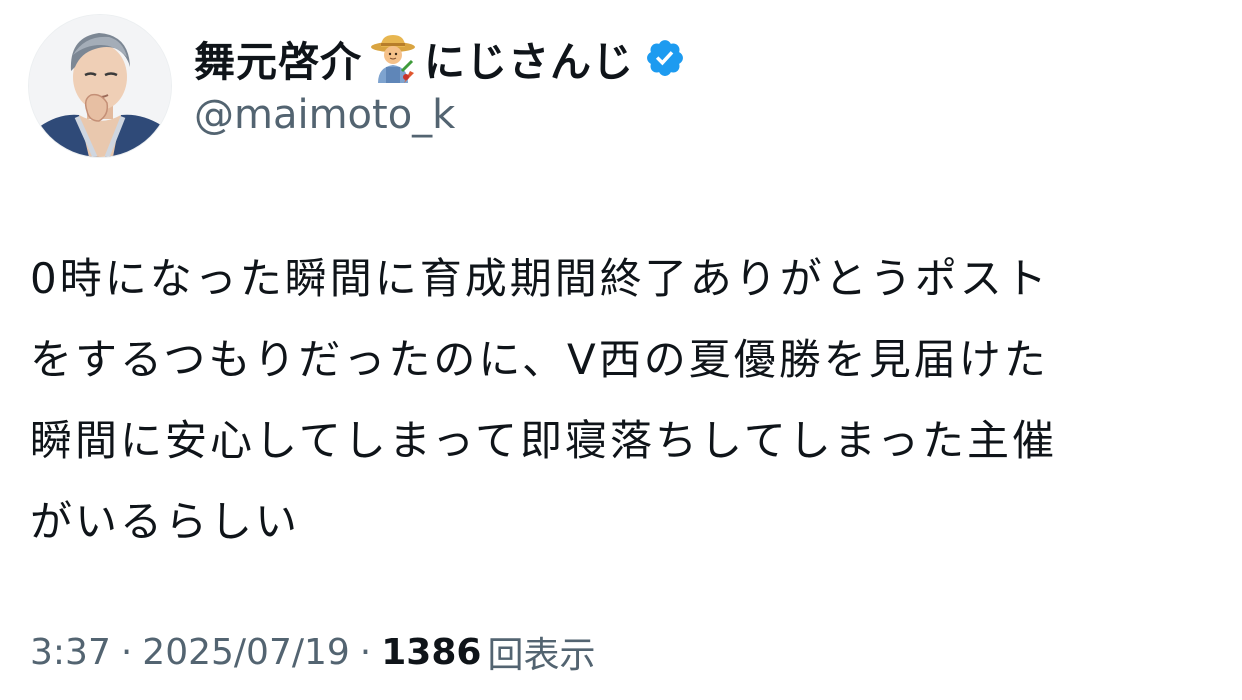  What do you see at coordinates (278, 58) in the screenshot?
I see `author-display-name: 舞元啓介` at bounding box center [278, 58].